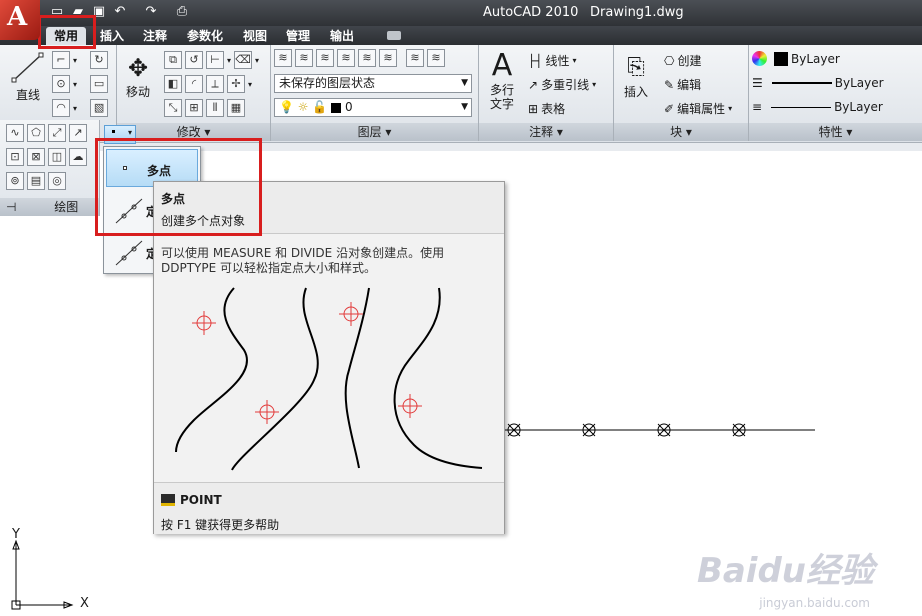  Describe the element at coordinates (173, 108) in the screenshot. I see `scale-icon: ⤡` at that location.